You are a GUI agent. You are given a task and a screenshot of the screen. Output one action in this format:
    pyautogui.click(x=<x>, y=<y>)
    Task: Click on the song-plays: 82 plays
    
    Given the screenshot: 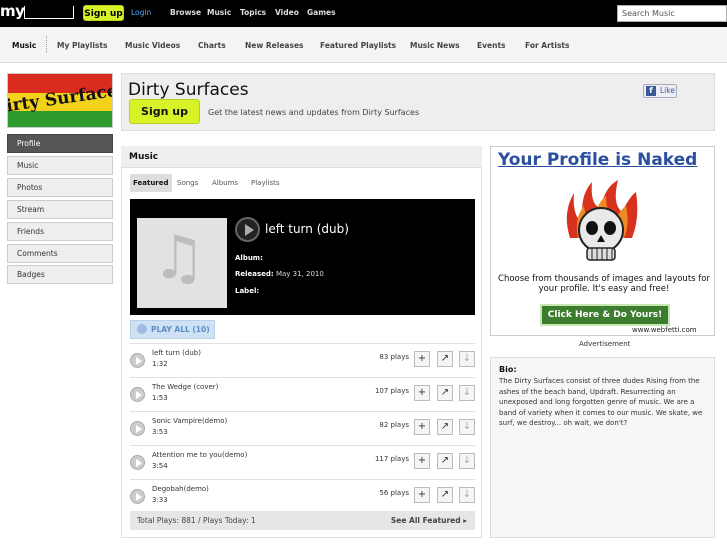 What is the action you would take?
    pyautogui.click(x=394, y=425)
    